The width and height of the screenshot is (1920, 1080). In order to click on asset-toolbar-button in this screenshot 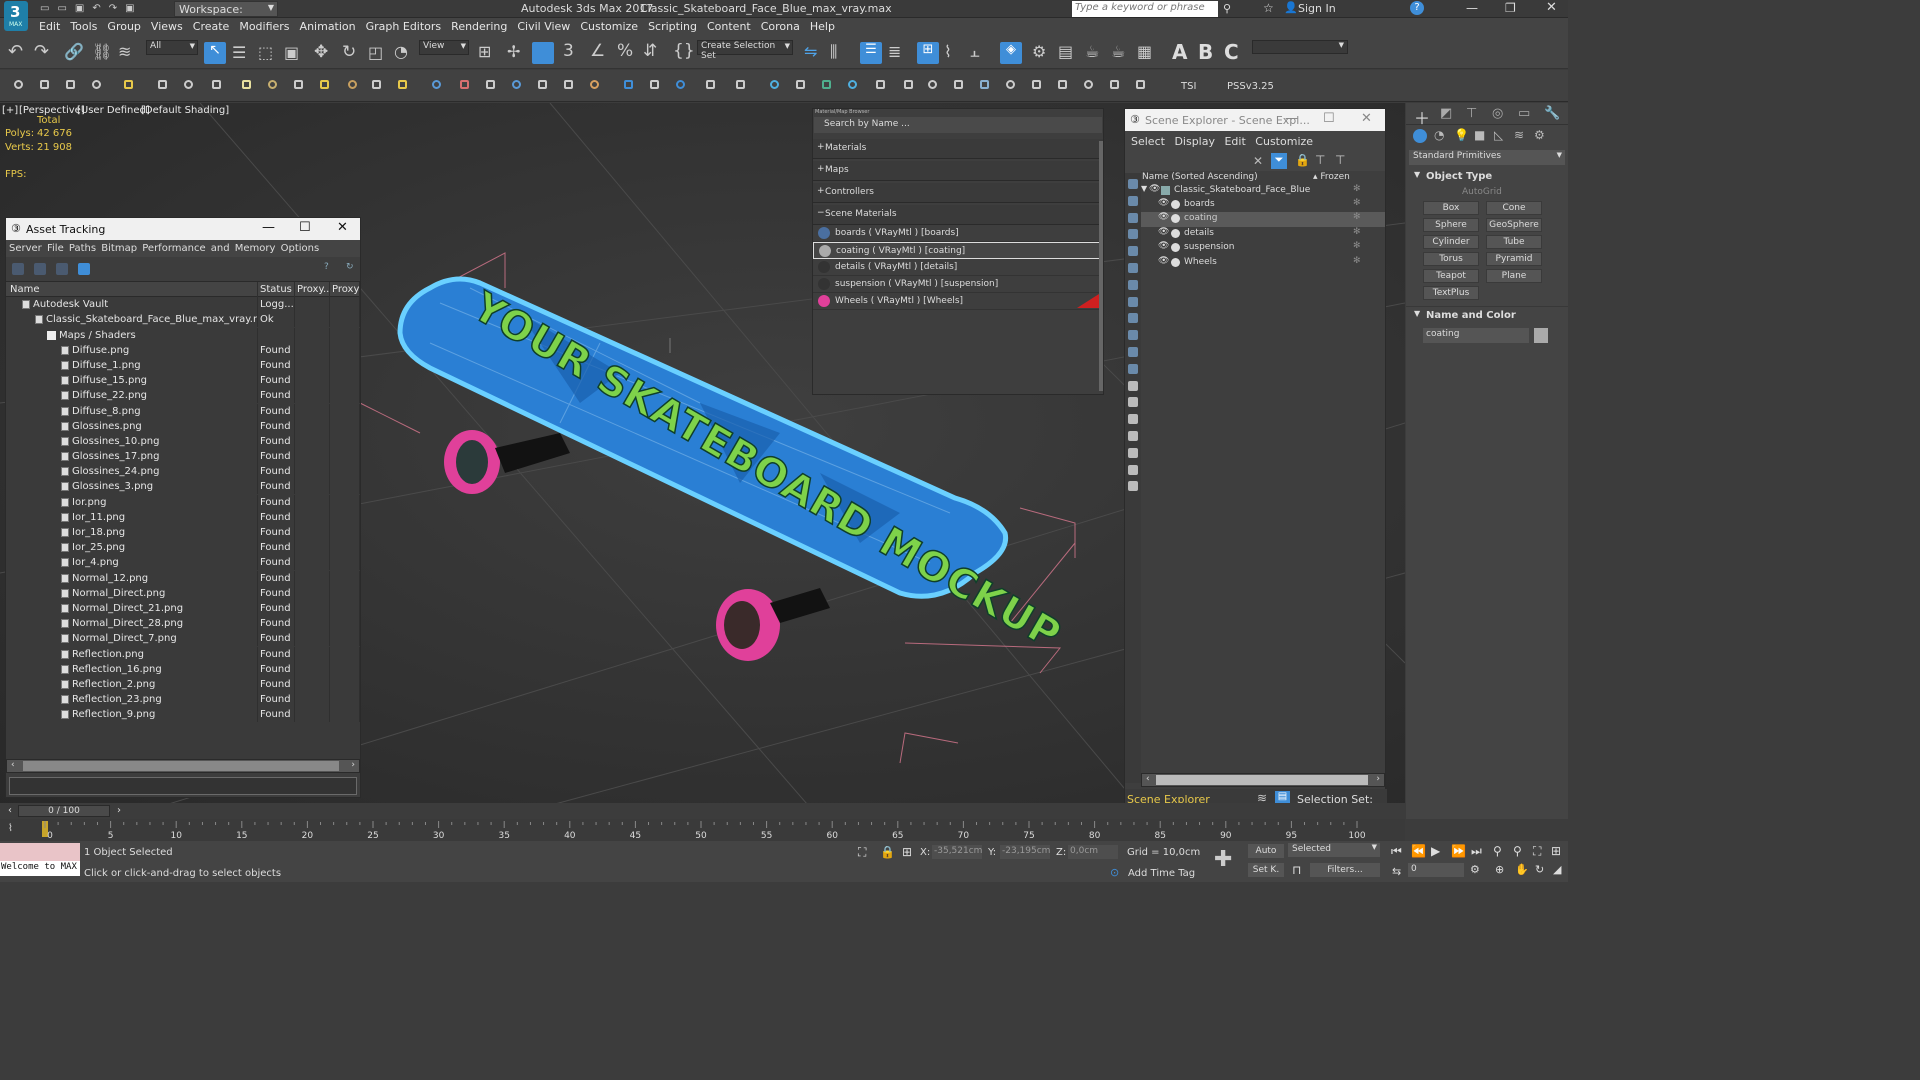, I will do `click(84, 269)`.